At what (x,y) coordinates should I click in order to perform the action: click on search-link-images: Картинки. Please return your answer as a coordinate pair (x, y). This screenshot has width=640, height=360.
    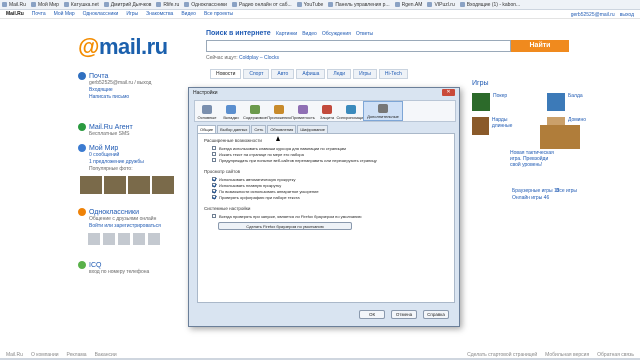
    Looking at the image, I should click on (286, 34).